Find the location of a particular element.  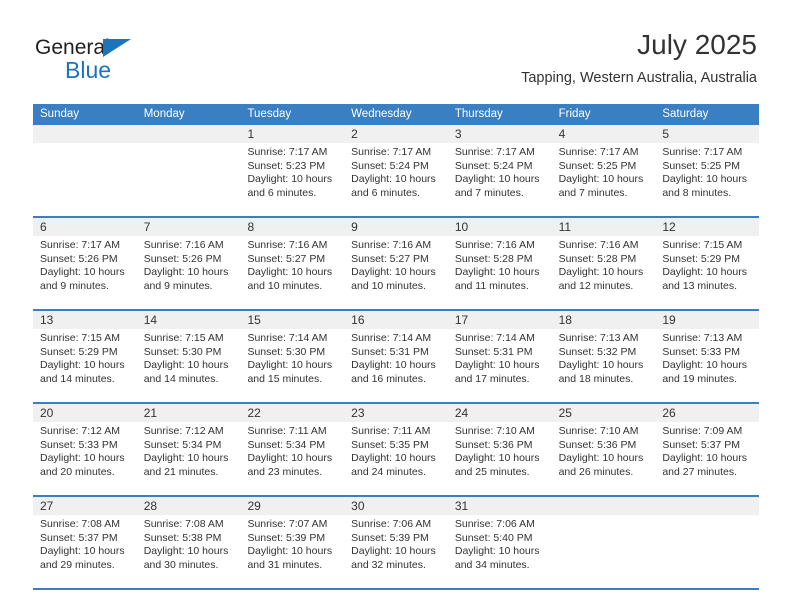

day-number: 14 is located at coordinates (150, 320).